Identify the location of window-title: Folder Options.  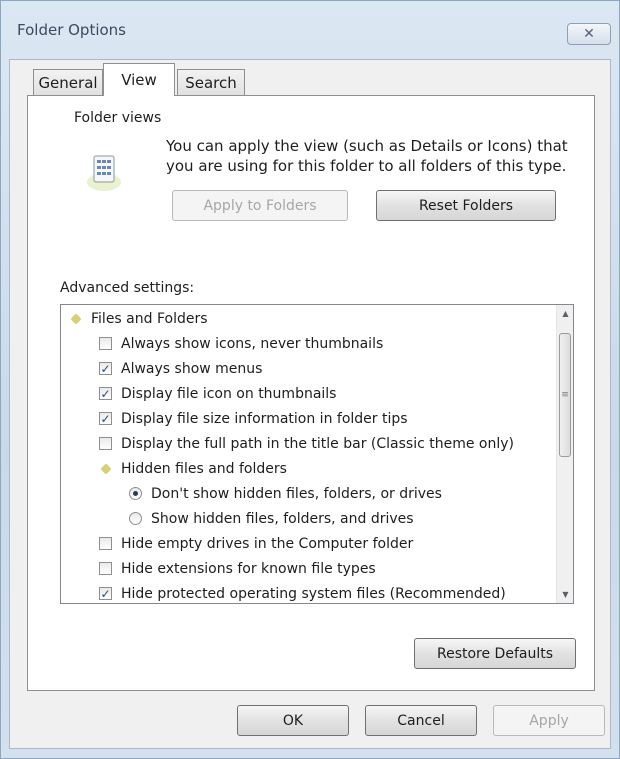
(71, 30).